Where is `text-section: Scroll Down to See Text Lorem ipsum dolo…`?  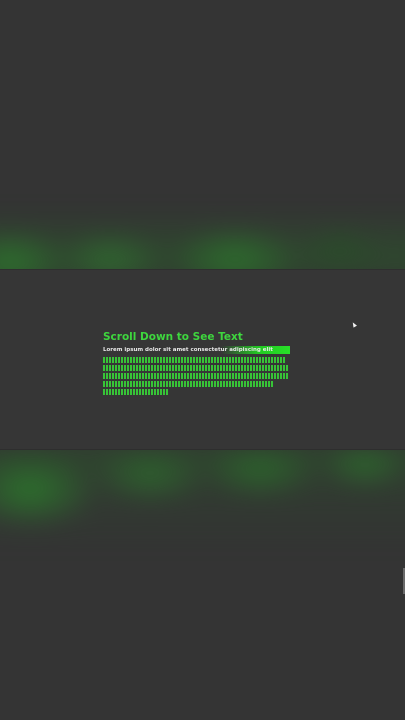
text-section: Scroll Down to See Text Lorem ipsum dolo… is located at coordinates (198, 364).